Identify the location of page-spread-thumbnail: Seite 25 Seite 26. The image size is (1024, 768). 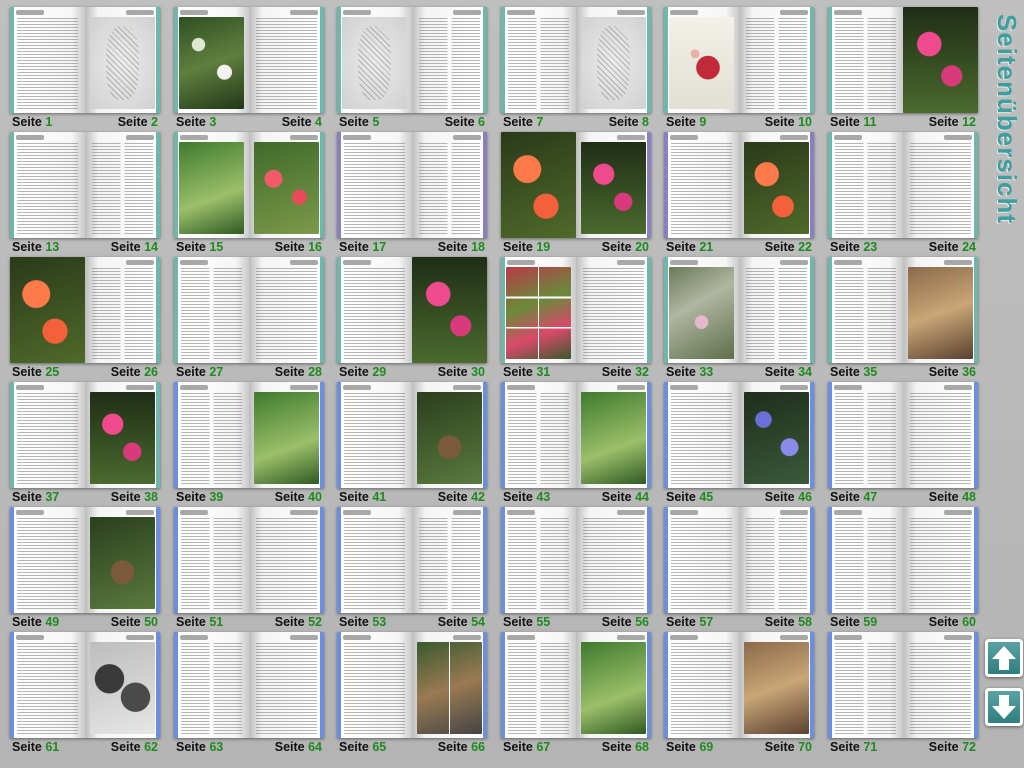
(80, 314).